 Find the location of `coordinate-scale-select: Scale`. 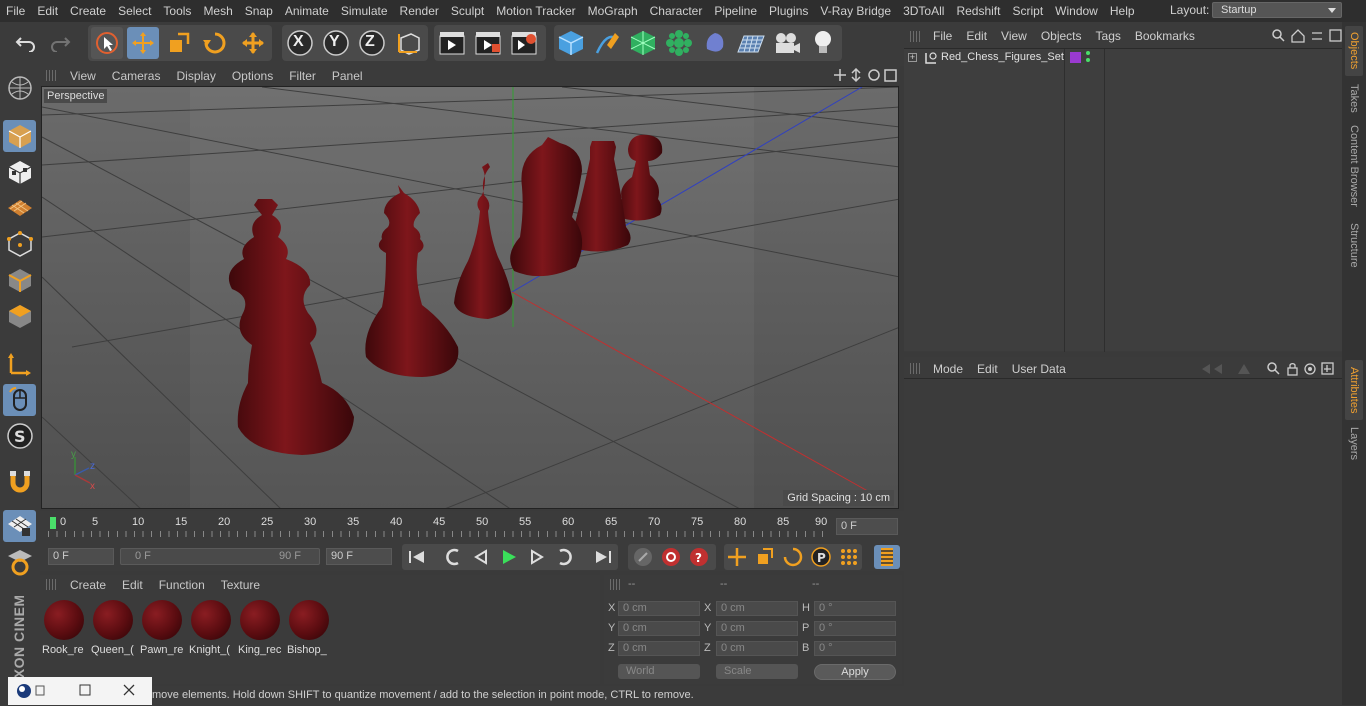

coordinate-scale-select: Scale is located at coordinates (757, 671).